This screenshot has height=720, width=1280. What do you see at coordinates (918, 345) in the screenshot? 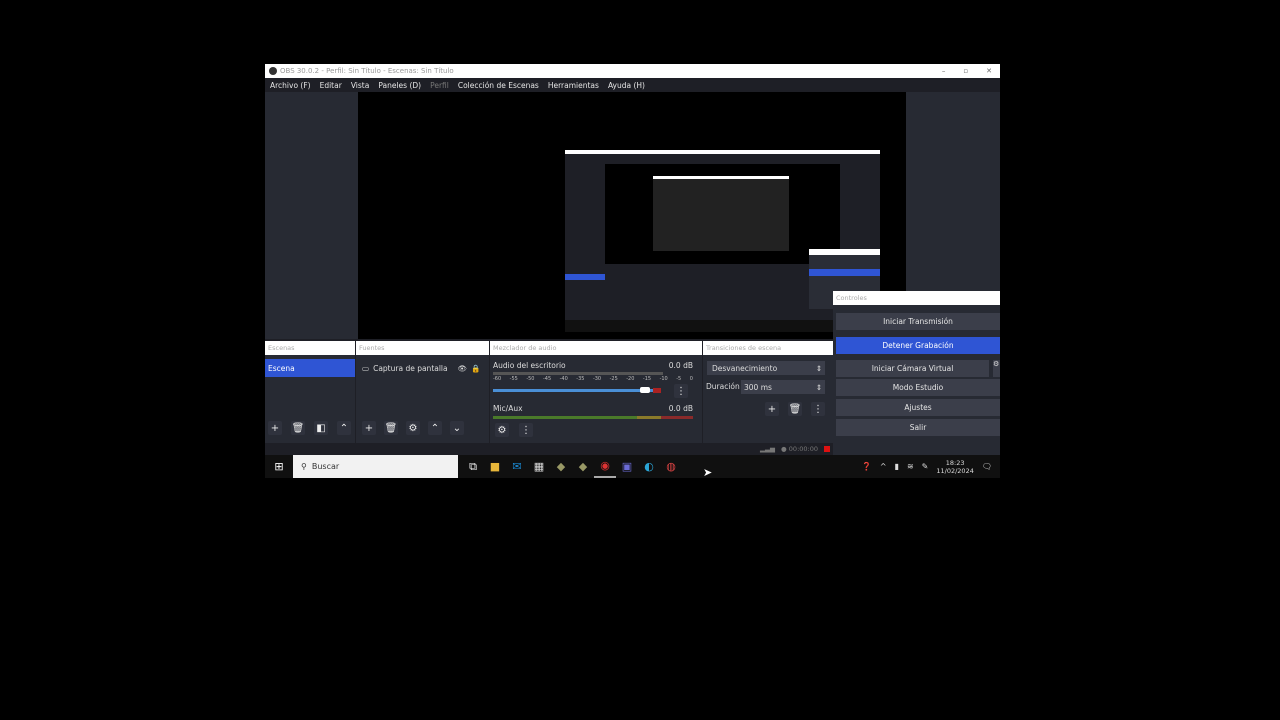
I see `stop-recording-button: Detener Grabación` at bounding box center [918, 345].